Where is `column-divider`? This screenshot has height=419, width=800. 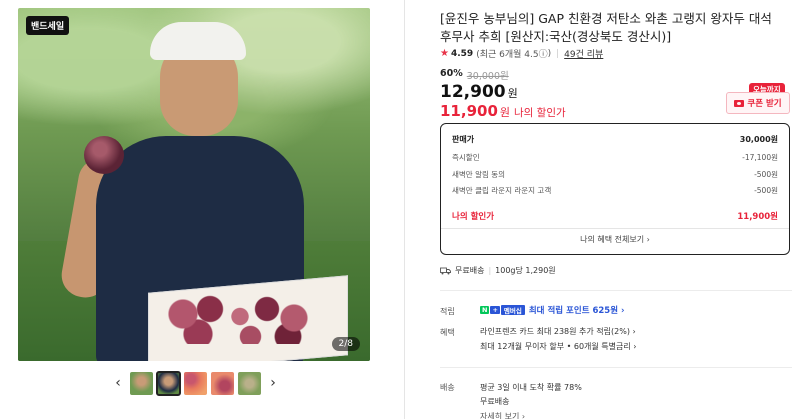 column-divider is located at coordinates (404, 209).